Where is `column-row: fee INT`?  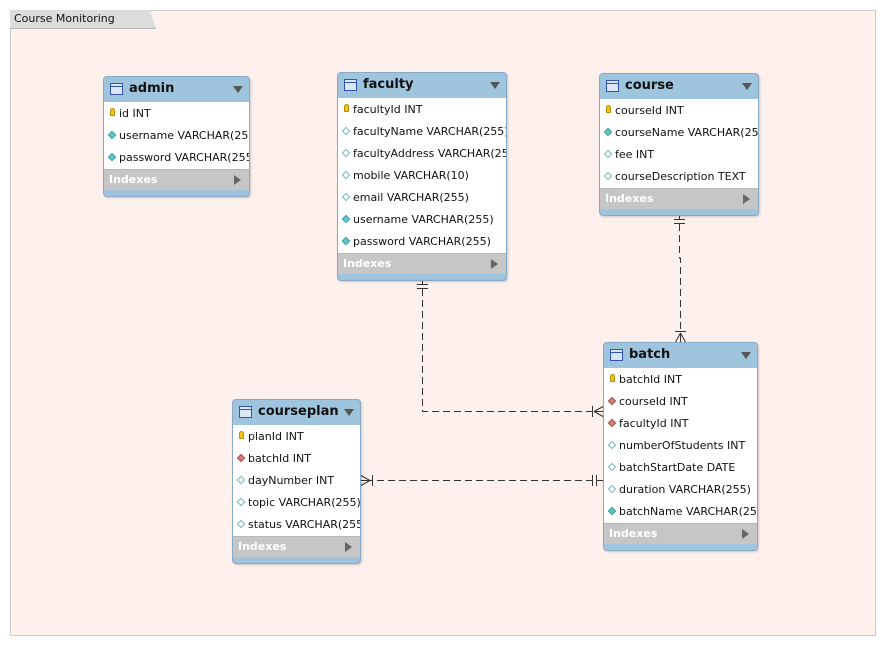
column-row: fee INT is located at coordinates (679, 155).